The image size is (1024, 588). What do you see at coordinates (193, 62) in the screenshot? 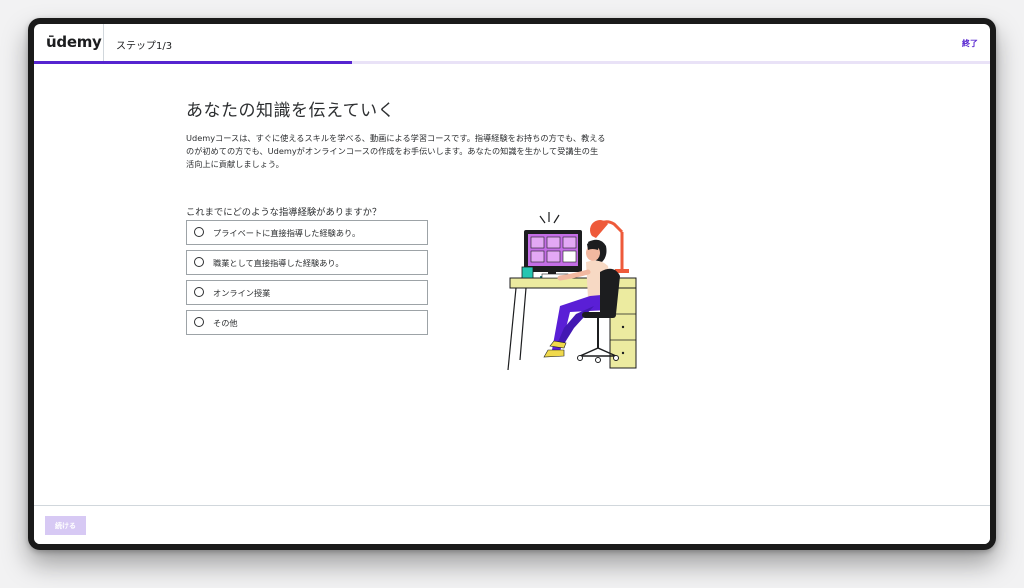
I see `progress-fill` at bounding box center [193, 62].